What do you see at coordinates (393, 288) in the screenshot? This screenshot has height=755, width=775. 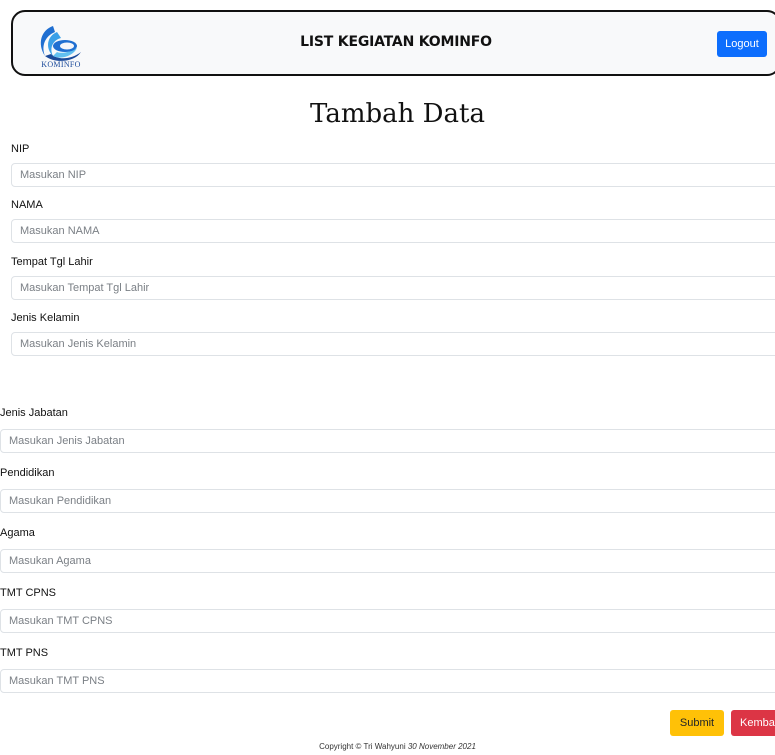 I see `tempat-tgl-lahir-input` at bounding box center [393, 288].